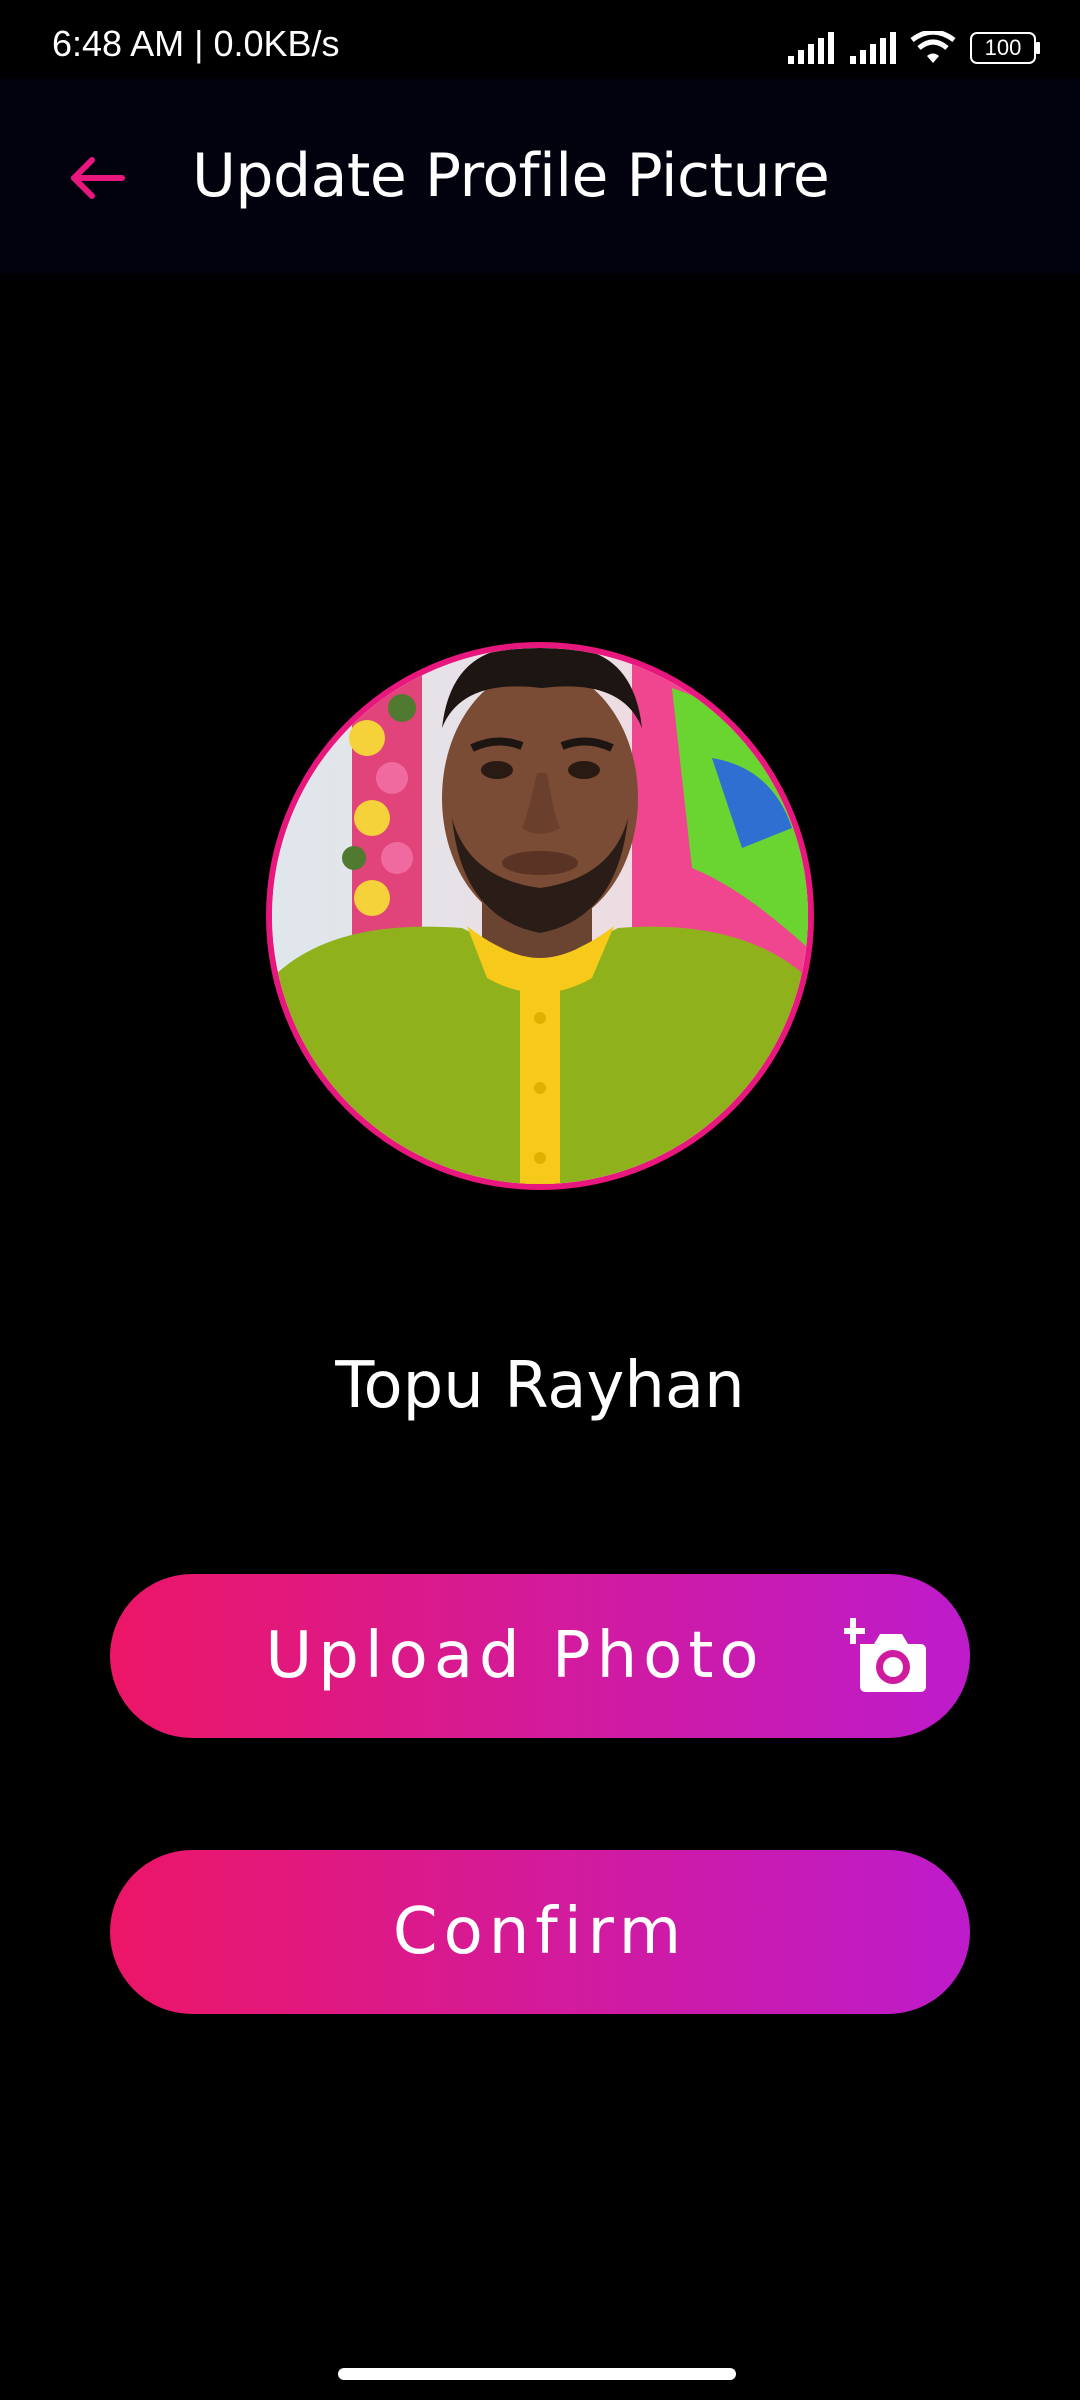 The height and width of the screenshot is (2400, 1080). I want to click on user-name: Topu Rayhan, so click(540, 1386).